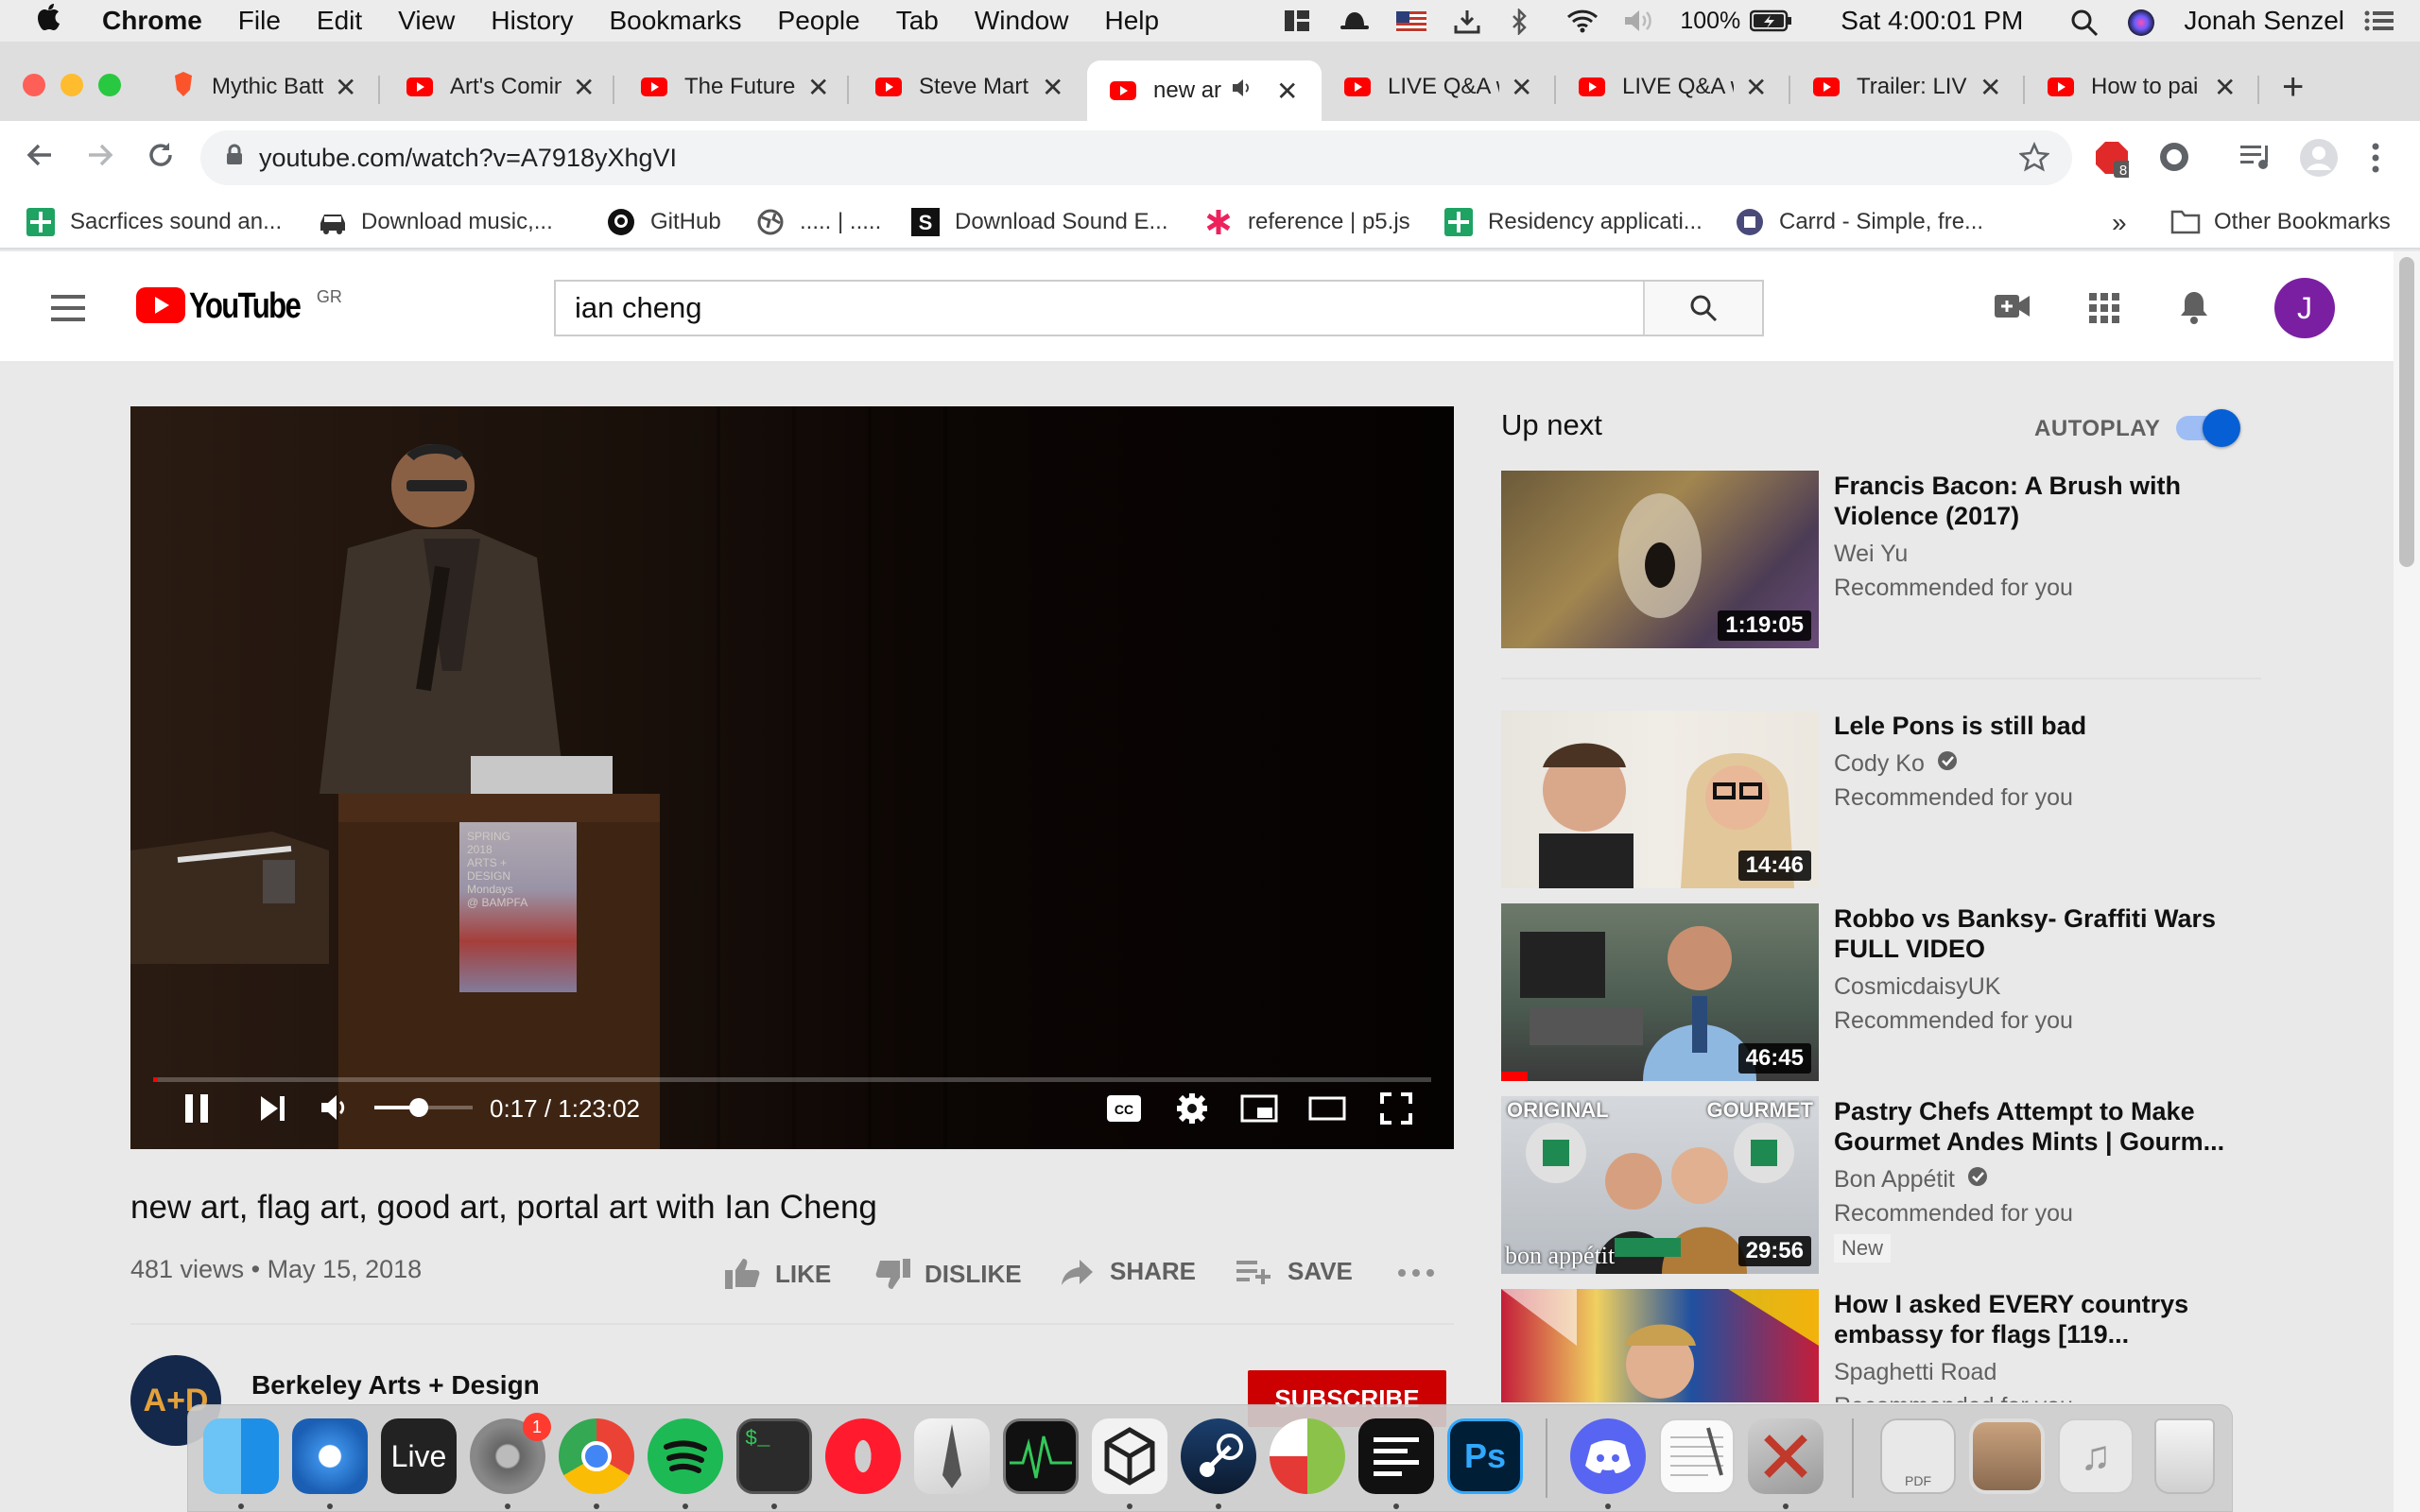  What do you see at coordinates (685, 1456) in the screenshot?
I see `spotify-icon` at bounding box center [685, 1456].